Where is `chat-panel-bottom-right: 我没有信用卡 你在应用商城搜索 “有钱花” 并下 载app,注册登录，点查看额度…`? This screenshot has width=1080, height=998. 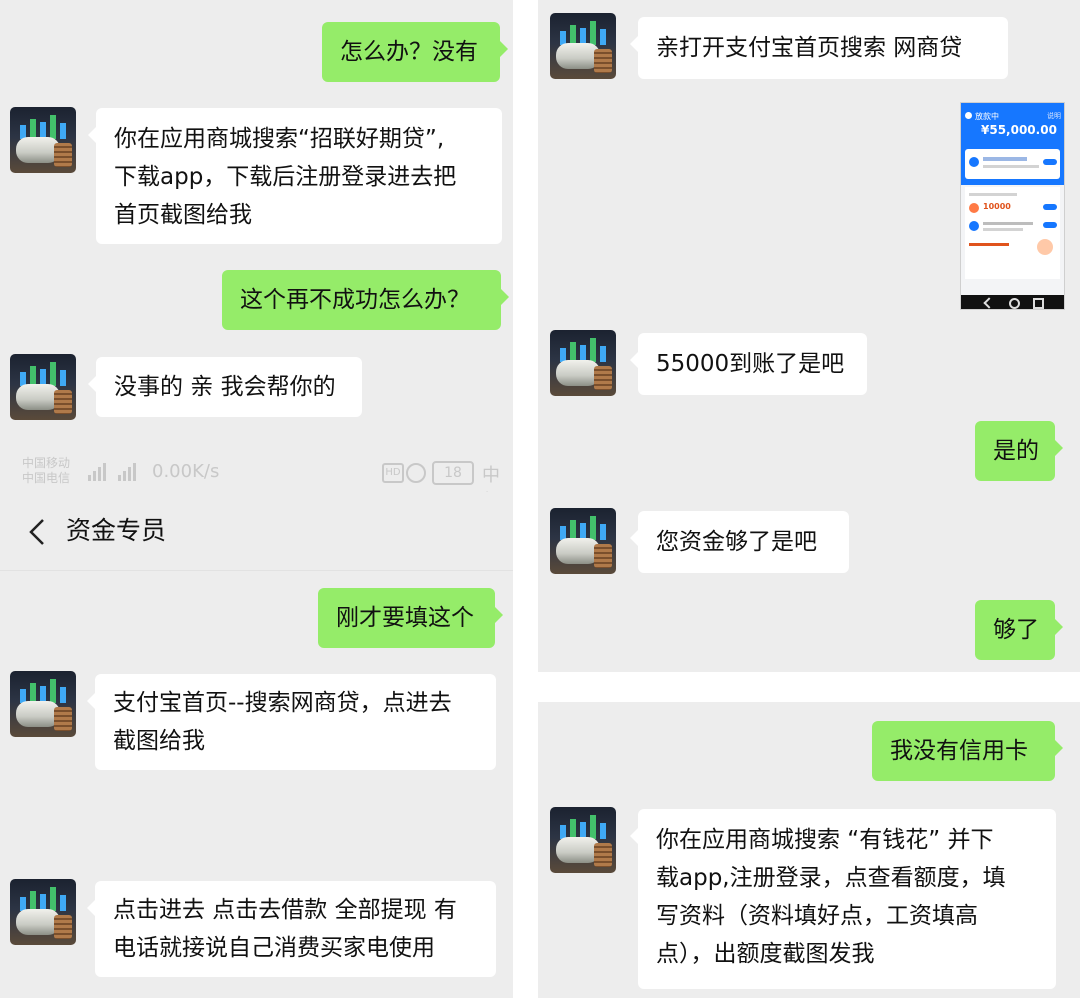 chat-panel-bottom-right: 我没有信用卡 你在应用商城搜索 “有钱花” 并下 载app,注册登录，点查看额度… is located at coordinates (809, 850).